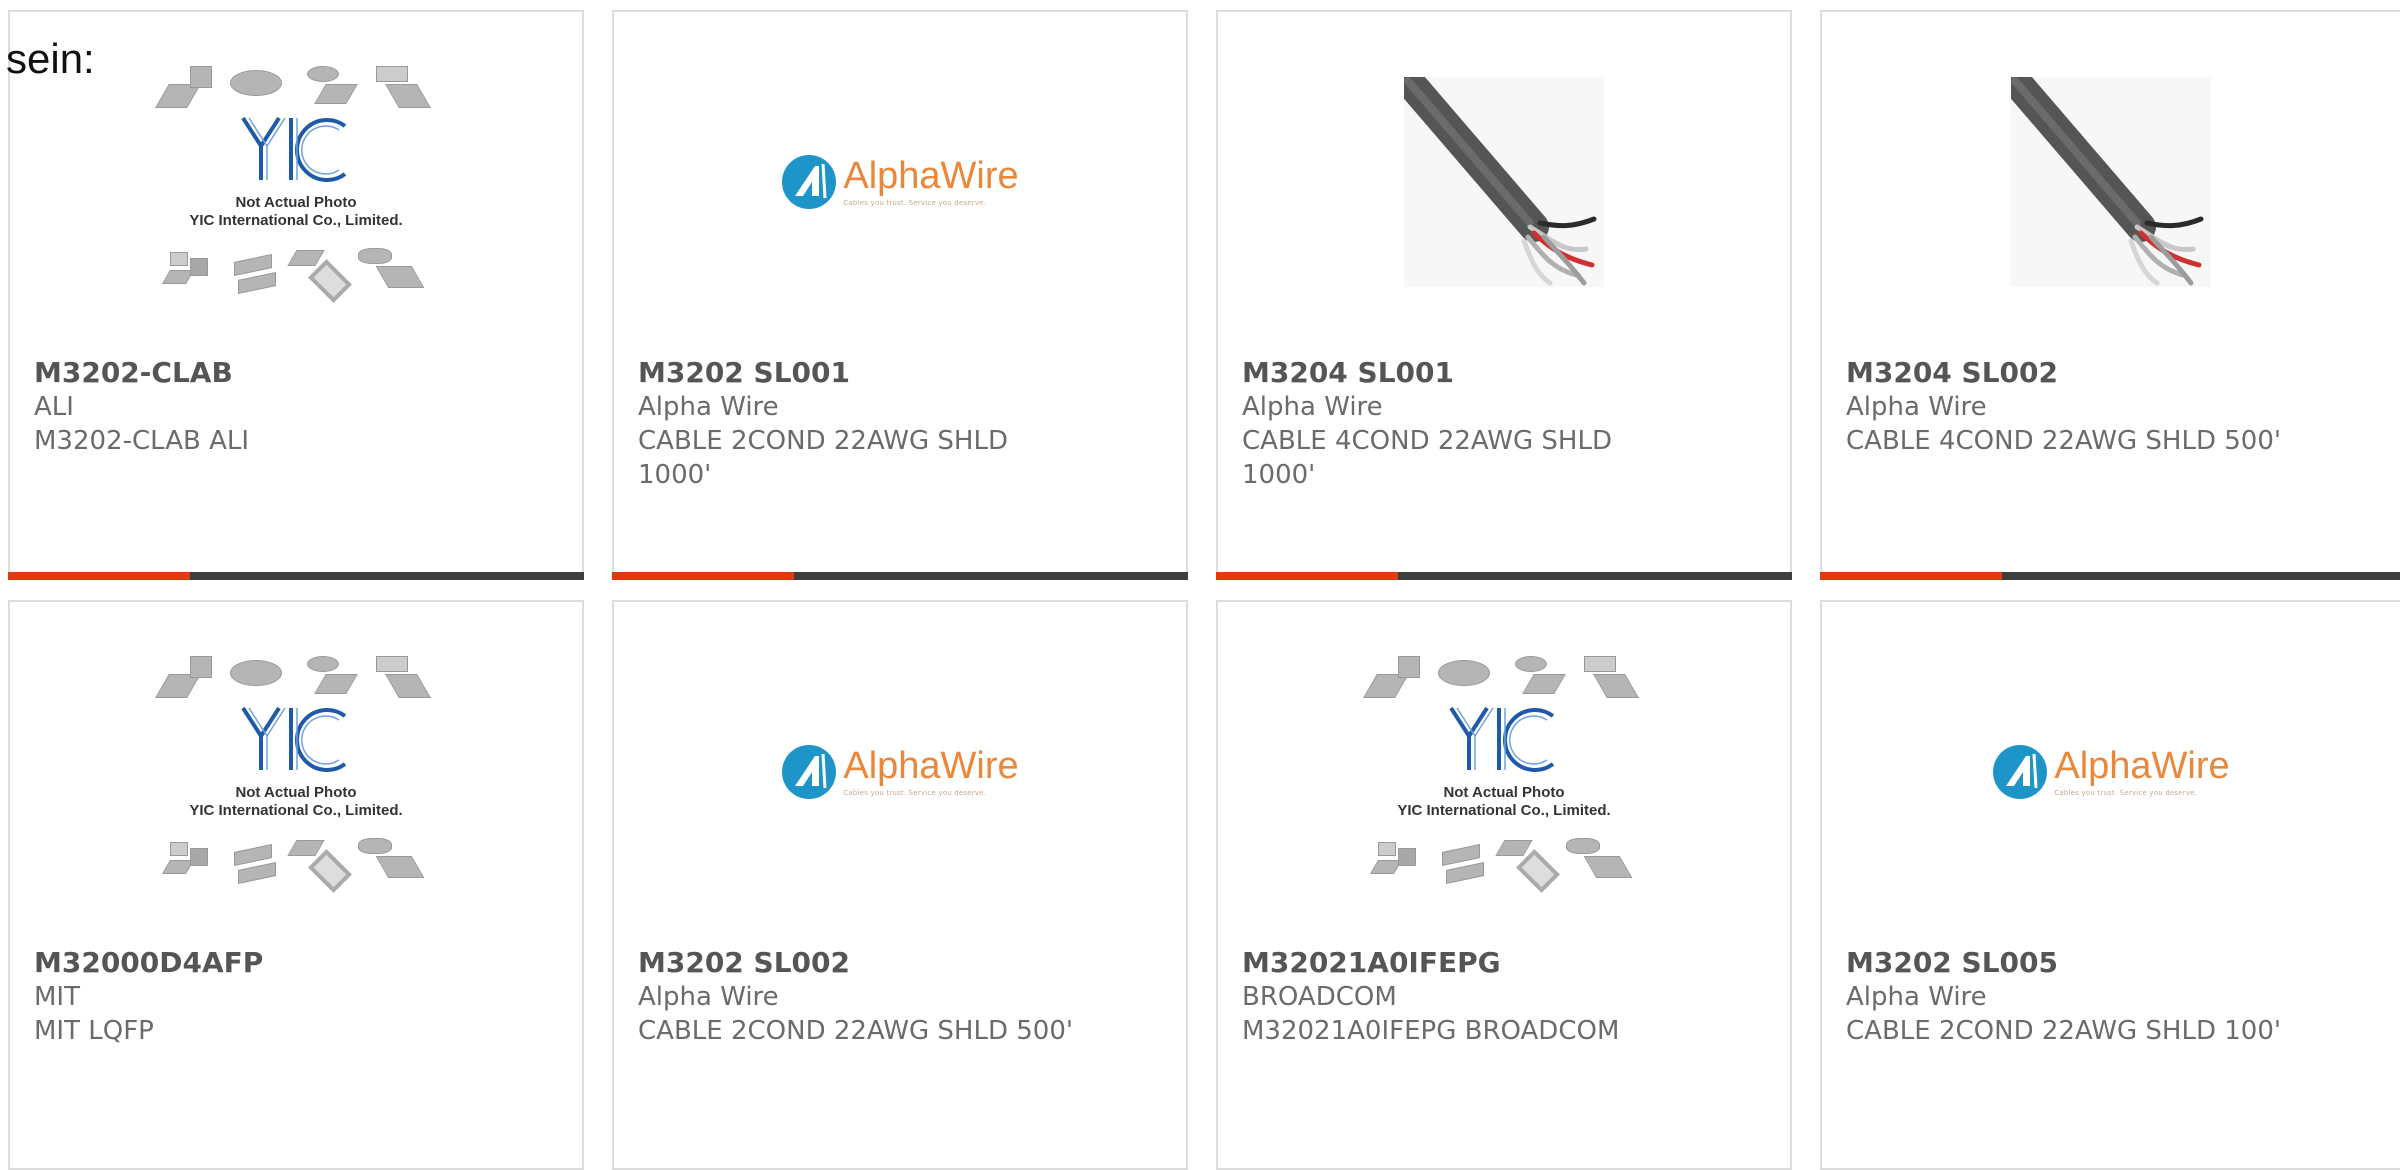 This screenshot has height=1170, width=2400. What do you see at coordinates (2111, 373) in the screenshot?
I see `part-number: M3204 SL002` at bounding box center [2111, 373].